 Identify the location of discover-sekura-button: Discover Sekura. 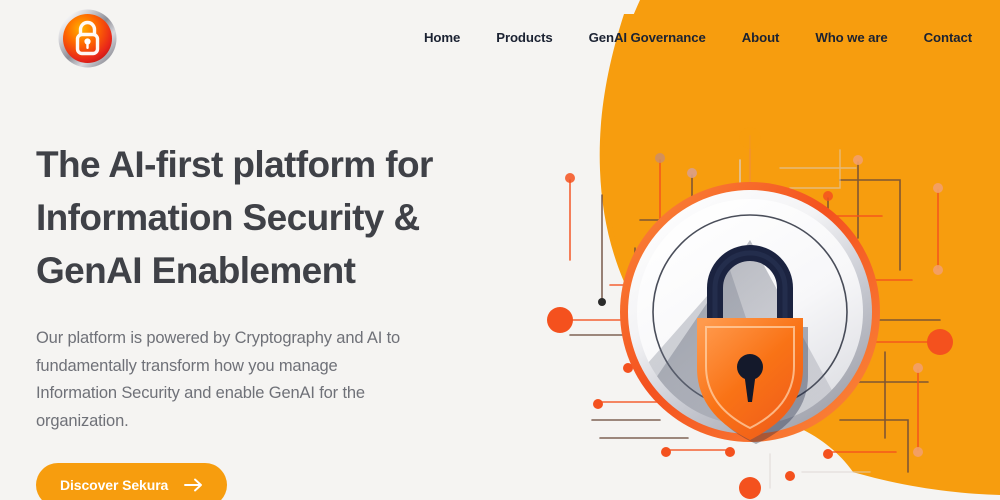
(132, 481).